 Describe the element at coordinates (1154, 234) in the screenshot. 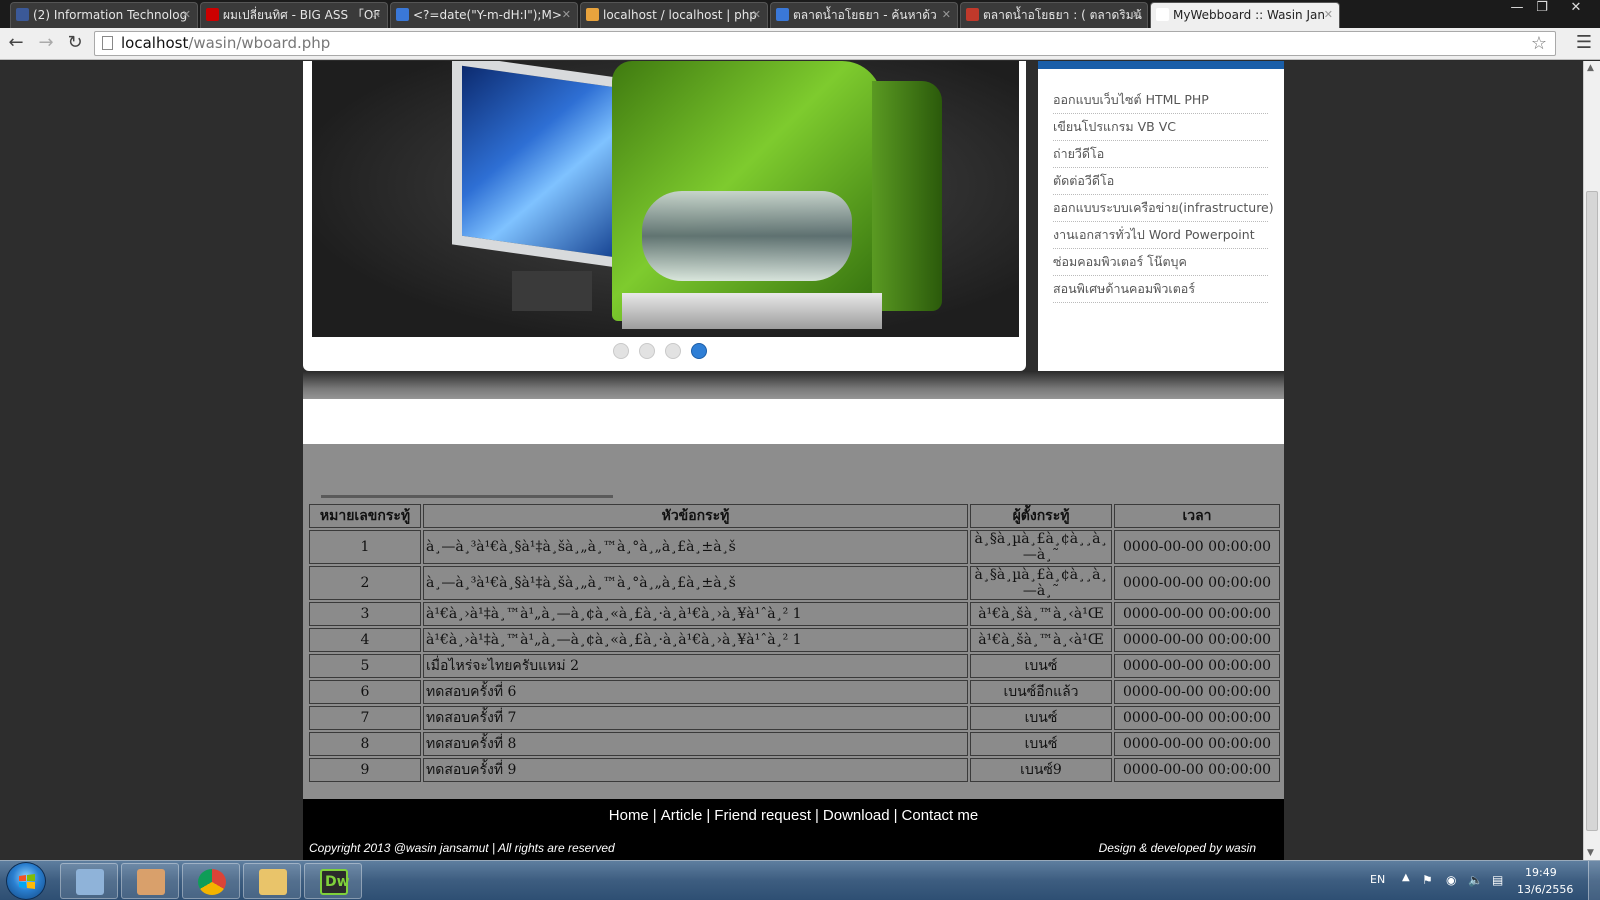

I see `service-link: งานเอกสารทั่วไป Word Powerpoint` at that location.